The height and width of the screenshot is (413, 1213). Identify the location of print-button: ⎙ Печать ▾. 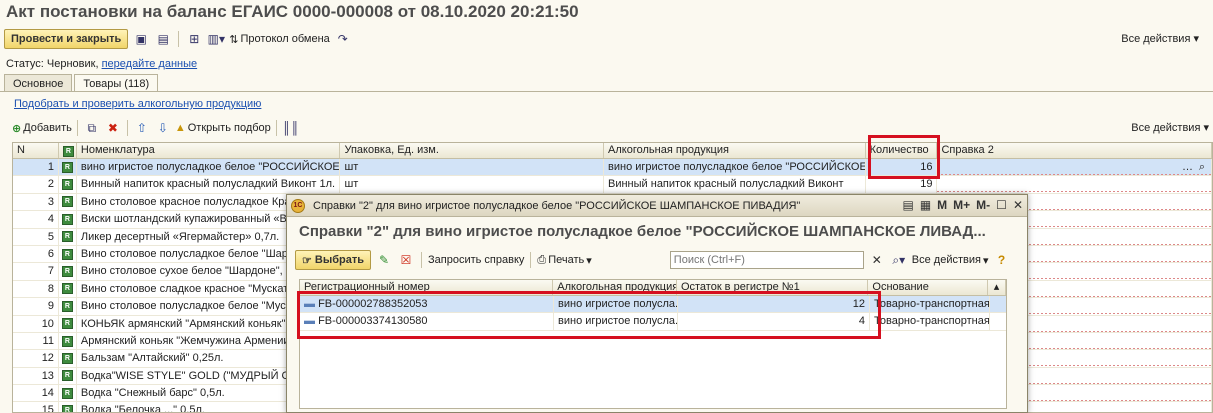
(564, 260).